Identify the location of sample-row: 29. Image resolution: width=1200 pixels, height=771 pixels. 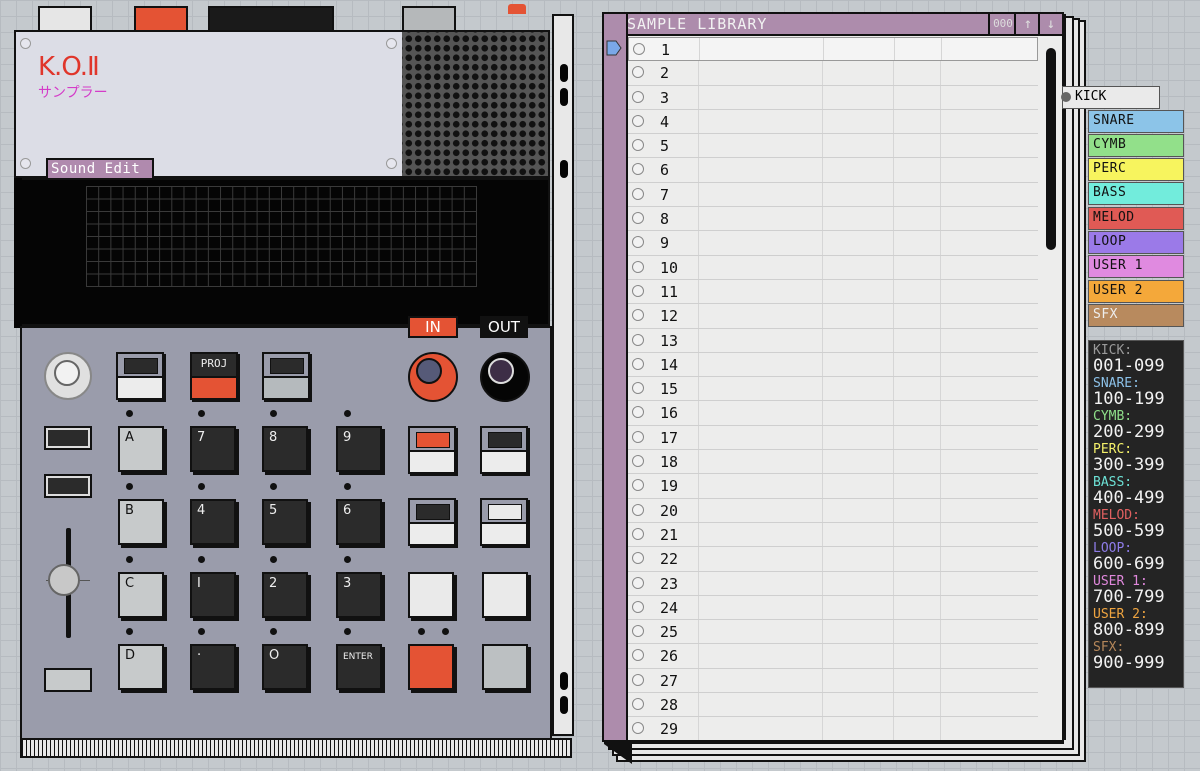
(833, 729).